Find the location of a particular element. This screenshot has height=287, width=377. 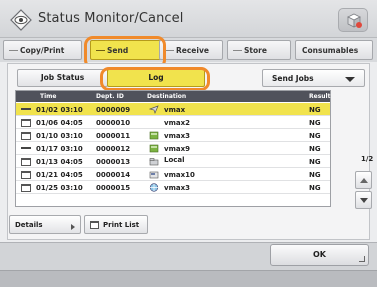

cell-destination: Local is located at coordinates (174, 160).